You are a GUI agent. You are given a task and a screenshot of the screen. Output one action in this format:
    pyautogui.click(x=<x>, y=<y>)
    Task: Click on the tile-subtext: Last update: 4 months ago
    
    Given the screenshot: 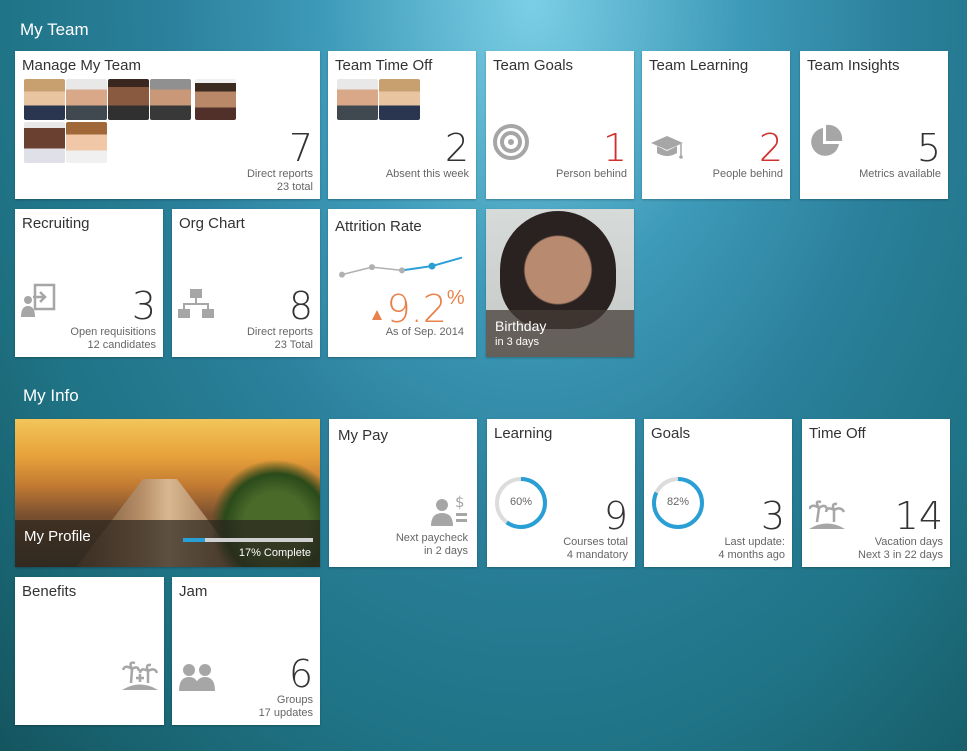 What is the action you would take?
    pyautogui.click(x=751, y=548)
    